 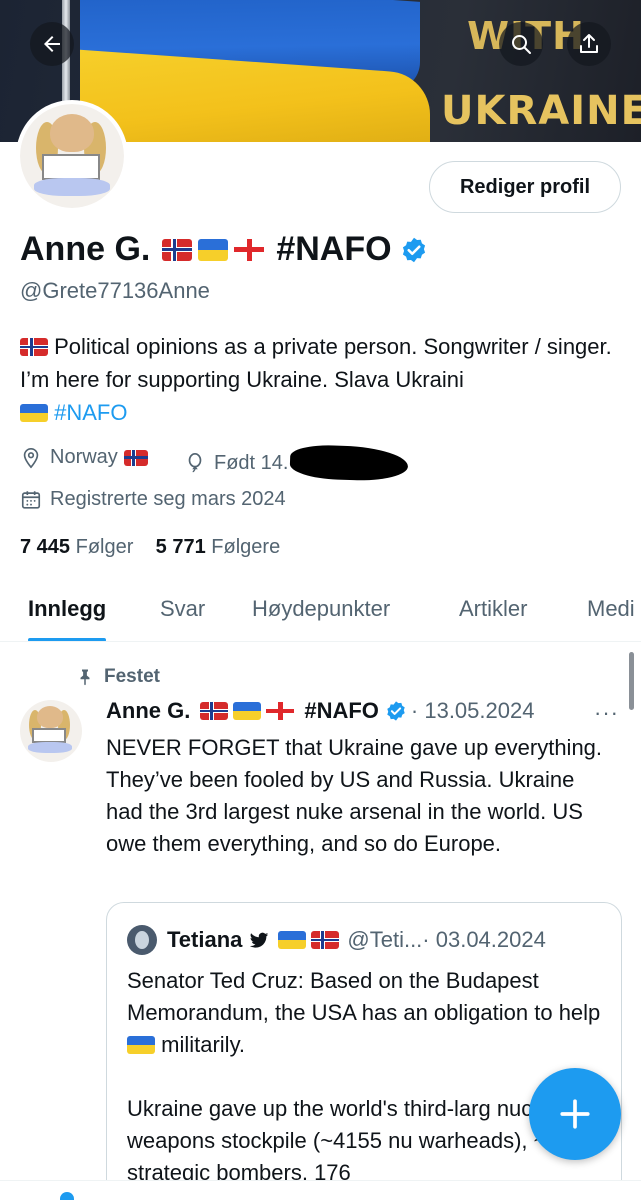 What do you see at coordinates (118, 677) in the screenshot?
I see `pinned-label: Festet` at bounding box center [118, 677].